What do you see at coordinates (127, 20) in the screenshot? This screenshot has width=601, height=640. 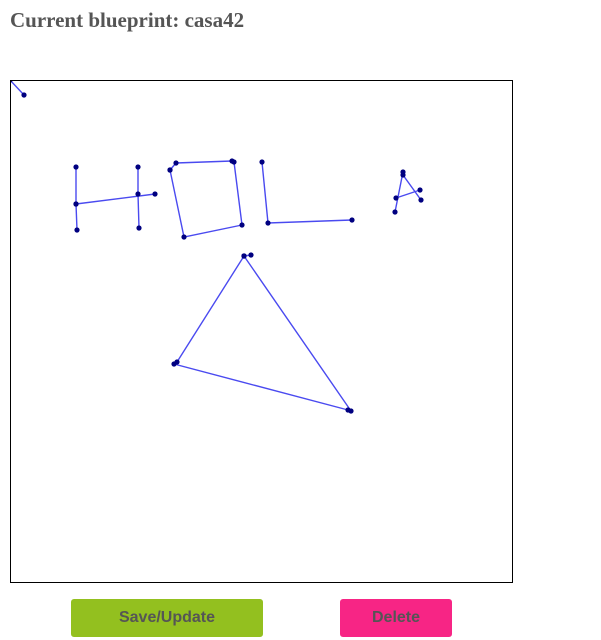 I see `page-title: Current blueprint: casa42` at bounding box center [127, 20].